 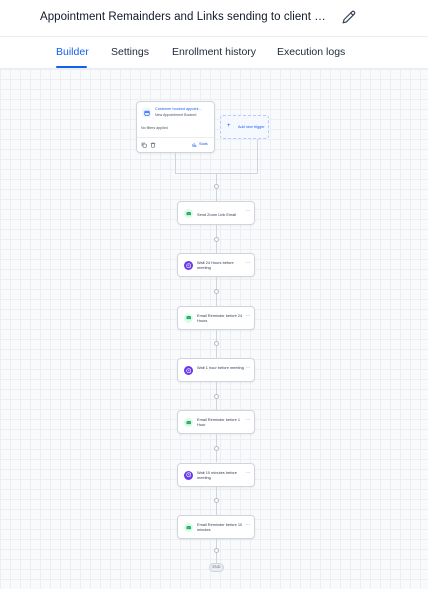 I want to click on tab-builder: Builder, so click(x=72, y=52).